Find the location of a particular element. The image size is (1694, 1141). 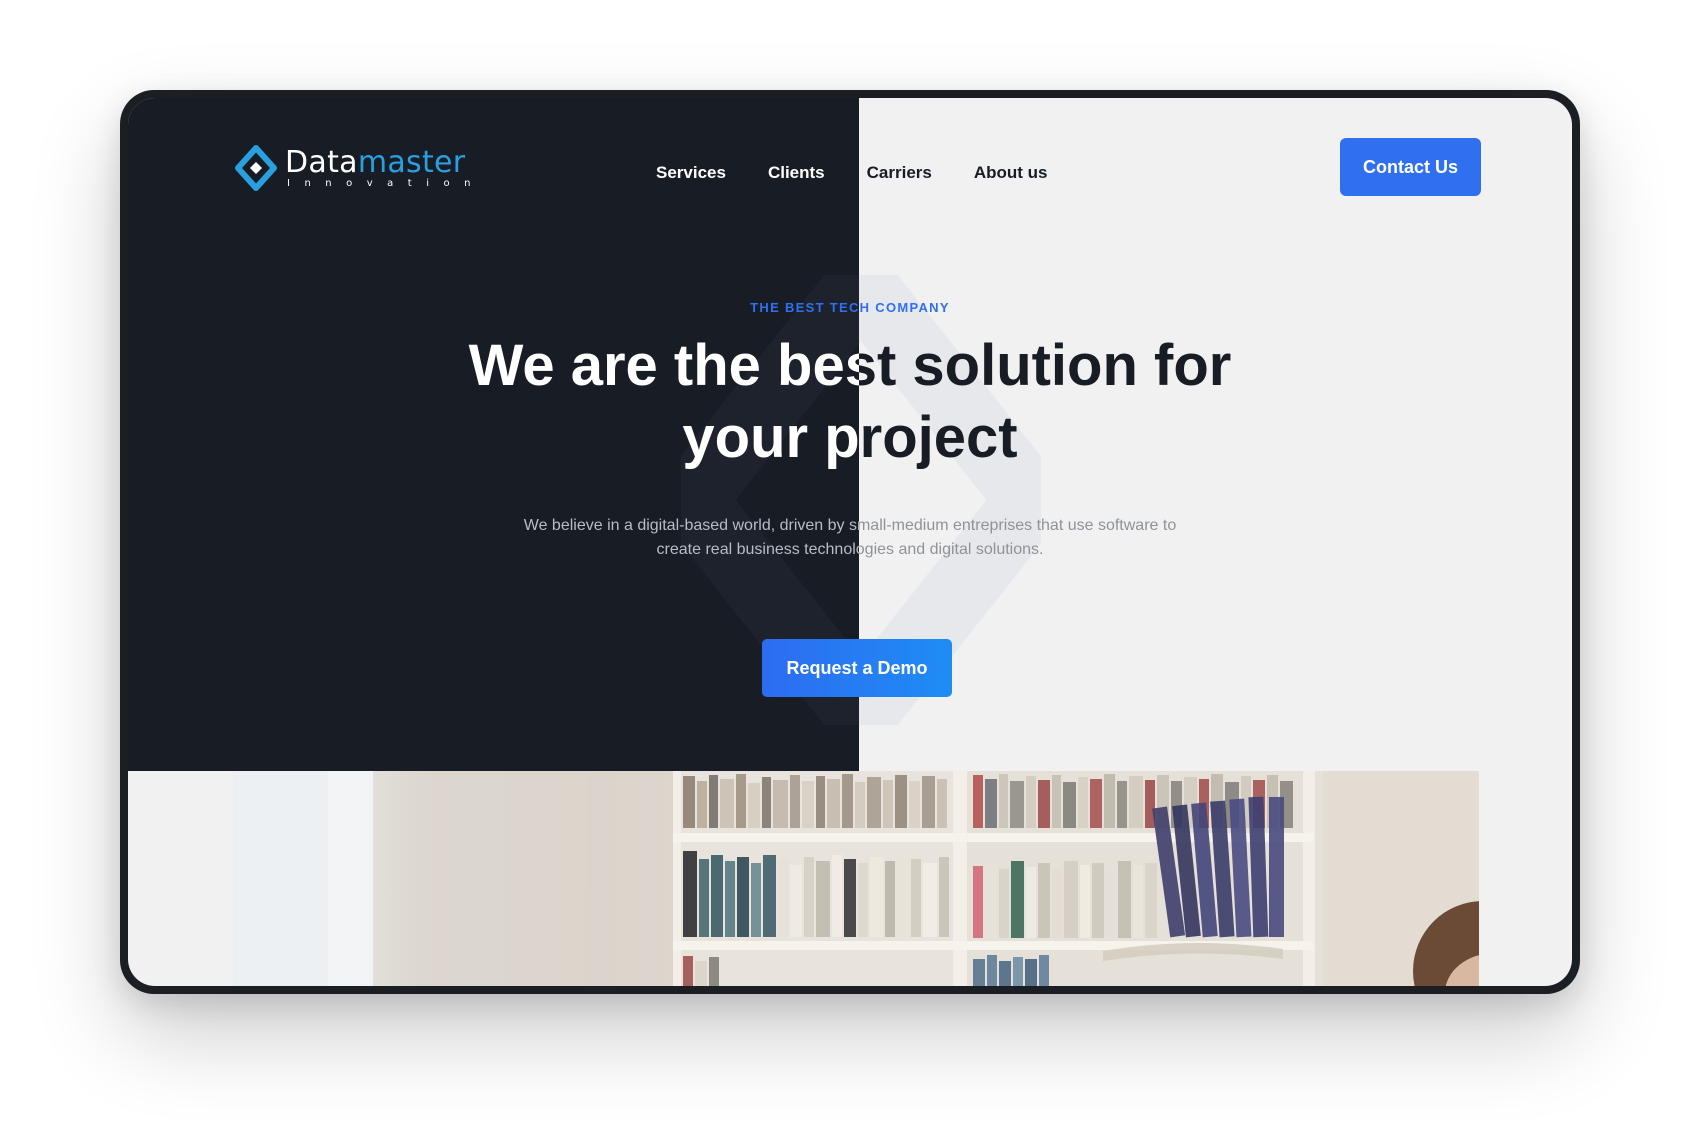

hero-photo is located at coordinates (856, 878).